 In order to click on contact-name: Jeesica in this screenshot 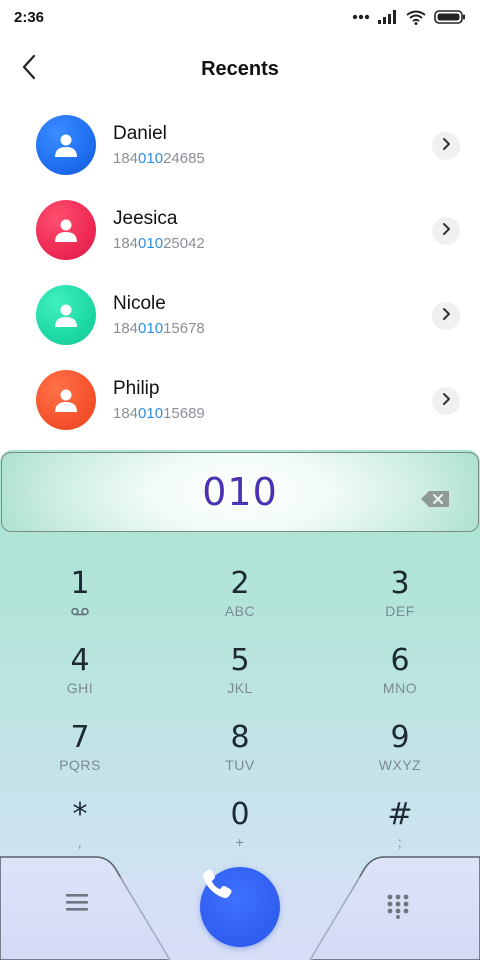, I will do `click(145, 218)`.